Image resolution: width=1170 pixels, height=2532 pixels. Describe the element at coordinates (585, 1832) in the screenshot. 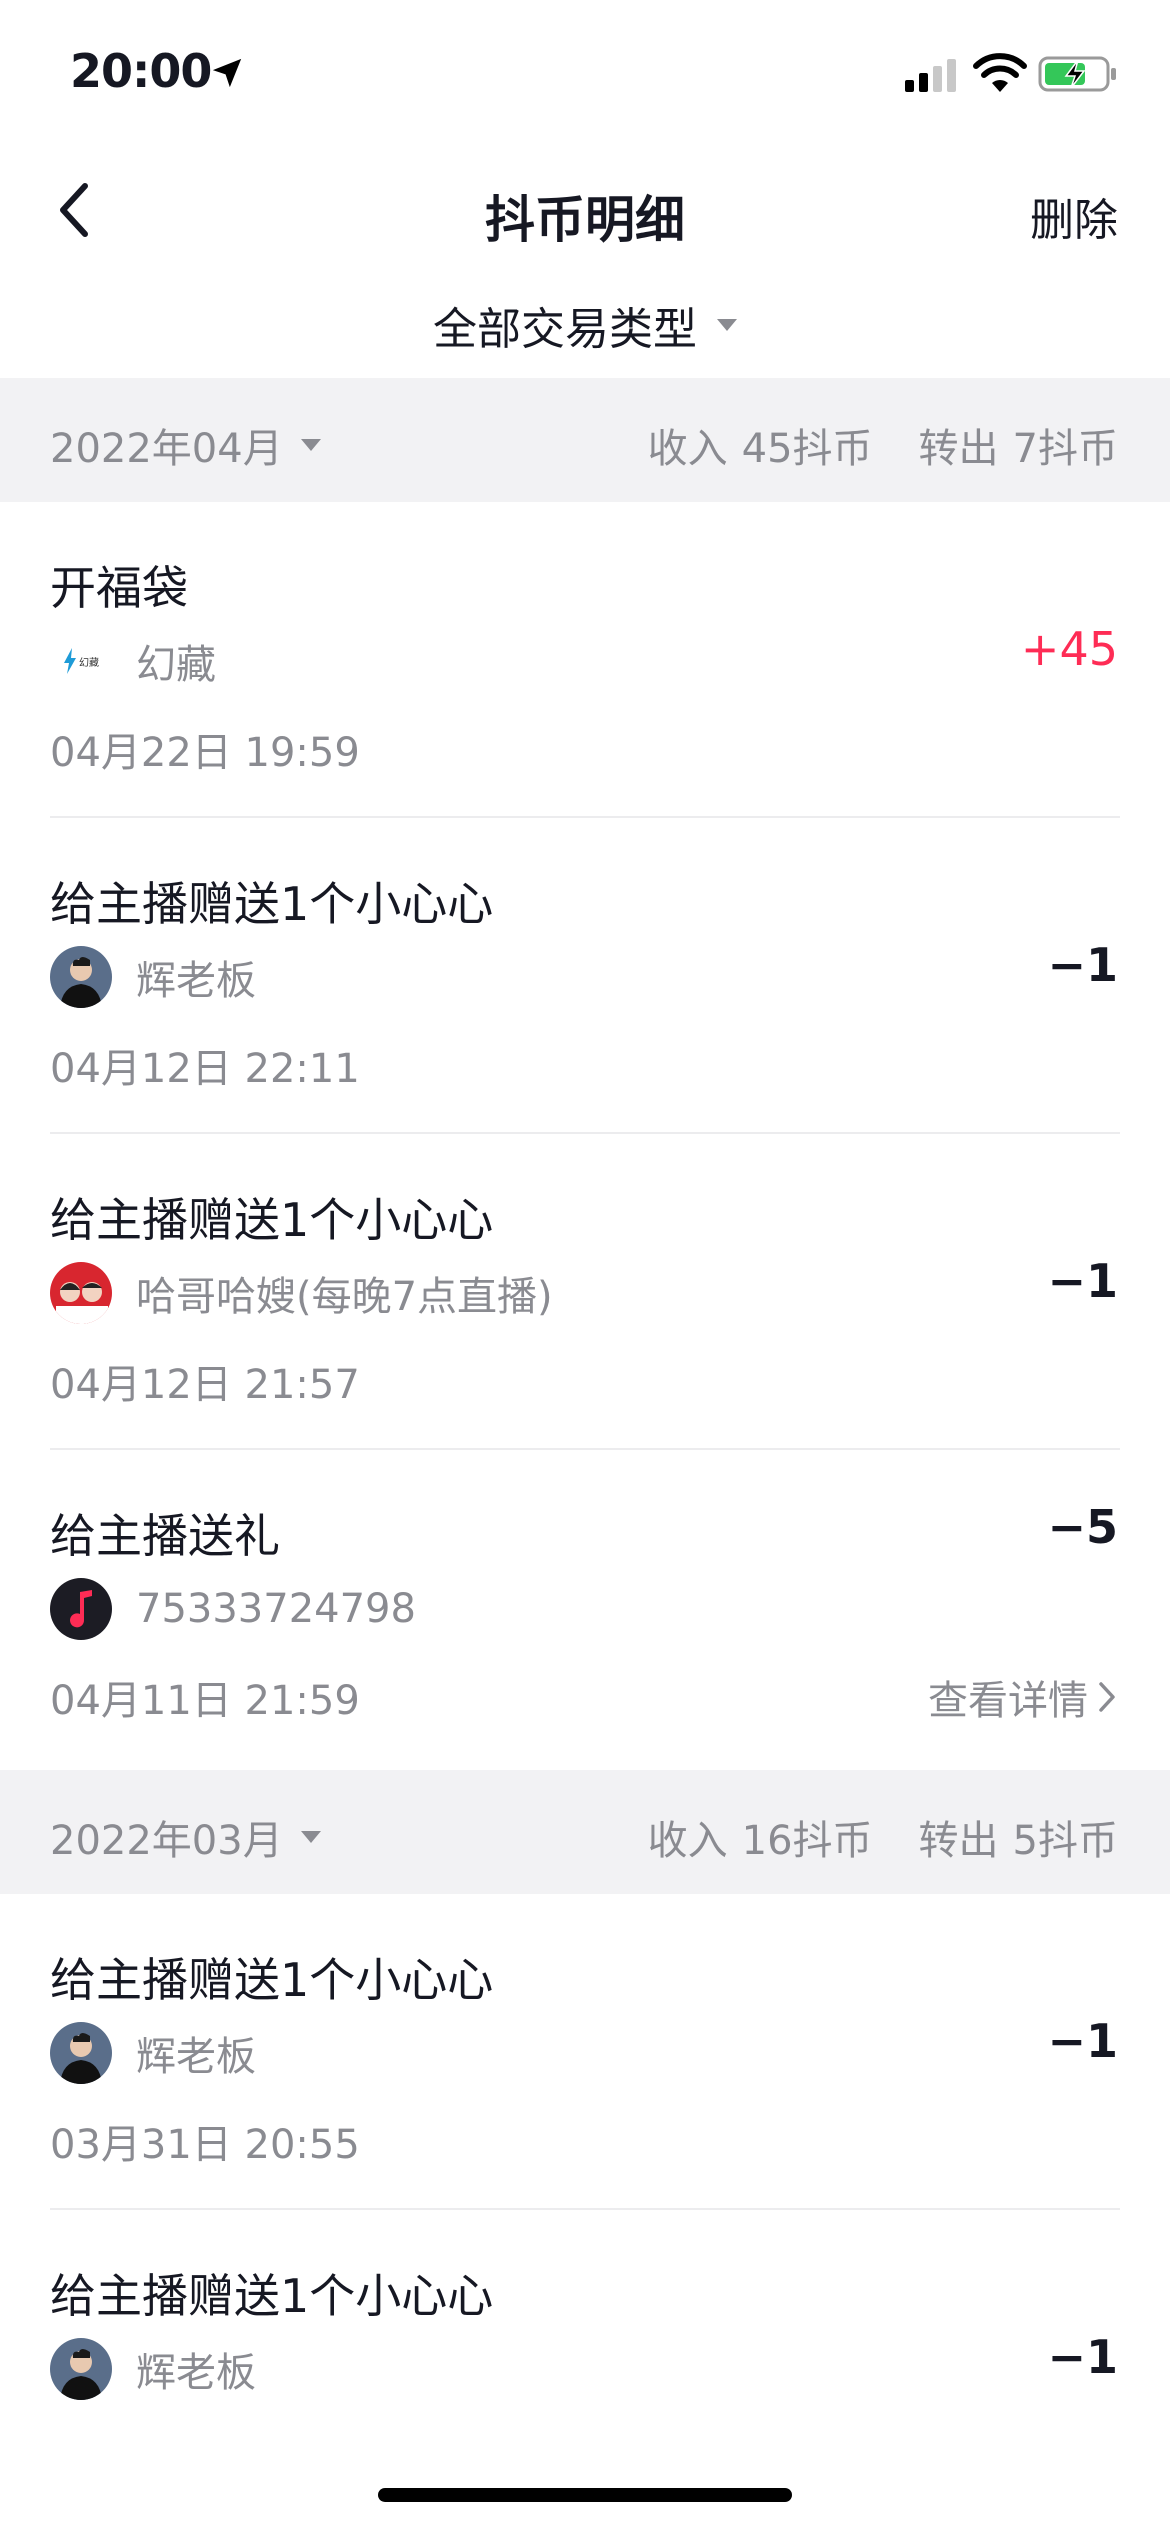

I see `month-header: 2022年03月 收入 16抖币 转出 5抖币` at that location.